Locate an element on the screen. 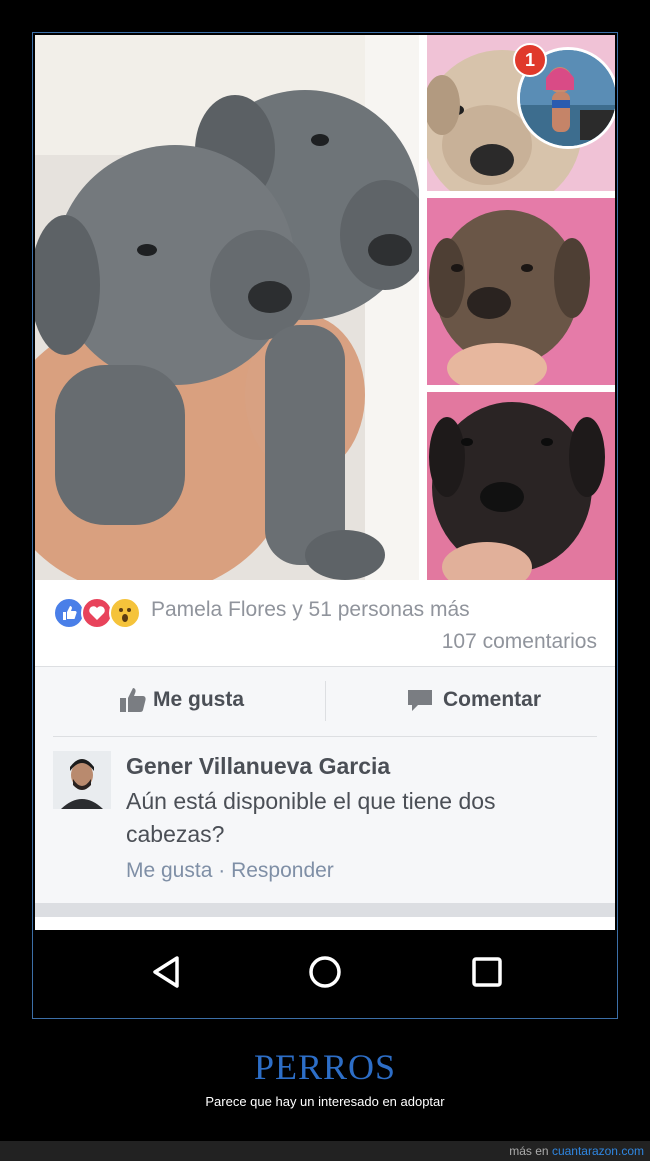 This screenshot has height=1161, width=650. comment-button-label: Comentar is located at coordinates (492, 699).